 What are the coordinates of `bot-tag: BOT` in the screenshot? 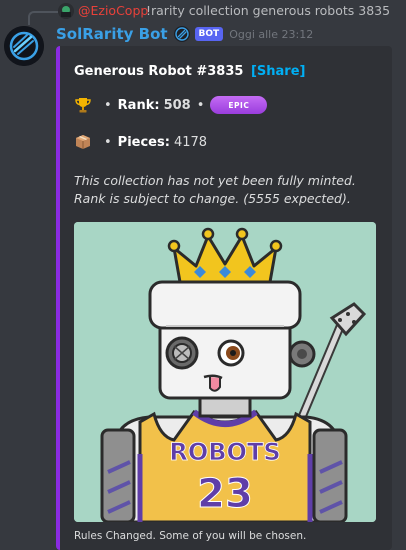 It's located at (209, 34).